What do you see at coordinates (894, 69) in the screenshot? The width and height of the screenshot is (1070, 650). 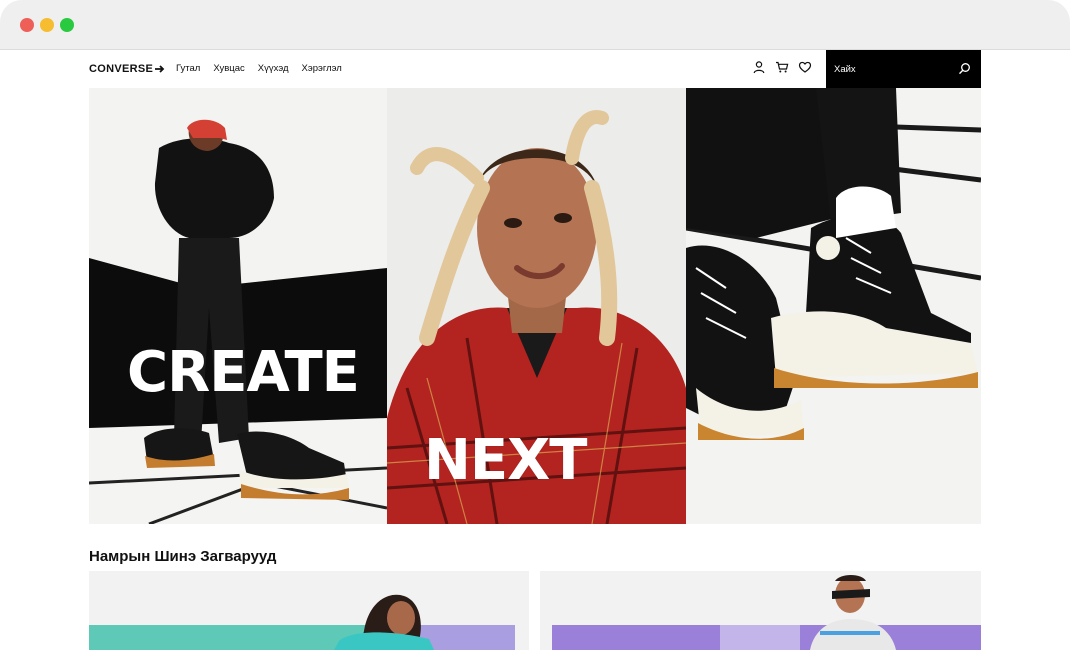 I see `search-input` at bounding box center [894, 69].